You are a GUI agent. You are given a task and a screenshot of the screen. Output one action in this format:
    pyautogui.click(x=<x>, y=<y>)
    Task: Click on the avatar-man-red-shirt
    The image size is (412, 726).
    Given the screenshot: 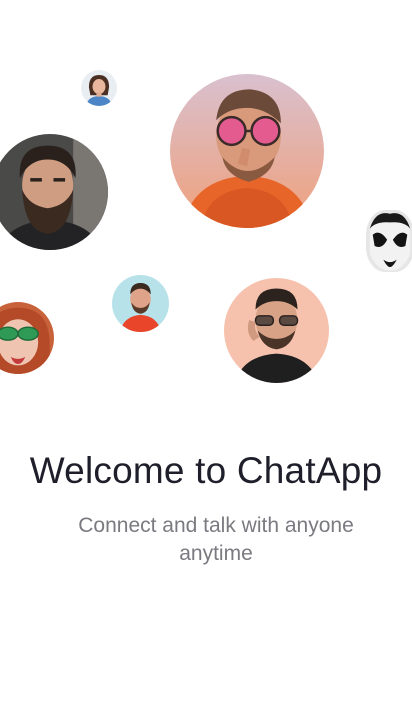 What is the action you would take?
    pyautogui.click(x=140, y=303)
    